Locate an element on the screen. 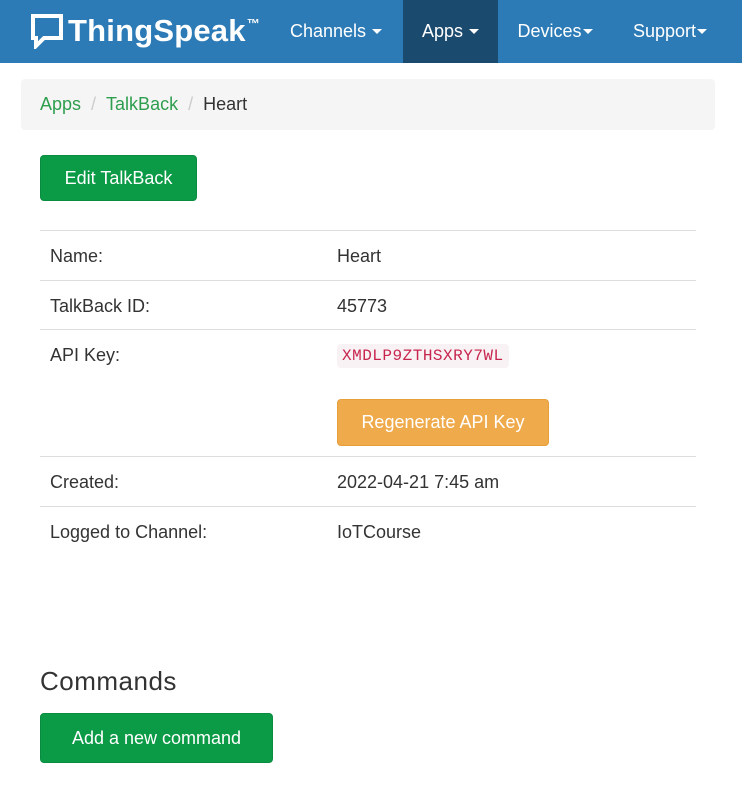  logged-to-channel-label: Logged to Channel: is located at coordinates (129, 532).